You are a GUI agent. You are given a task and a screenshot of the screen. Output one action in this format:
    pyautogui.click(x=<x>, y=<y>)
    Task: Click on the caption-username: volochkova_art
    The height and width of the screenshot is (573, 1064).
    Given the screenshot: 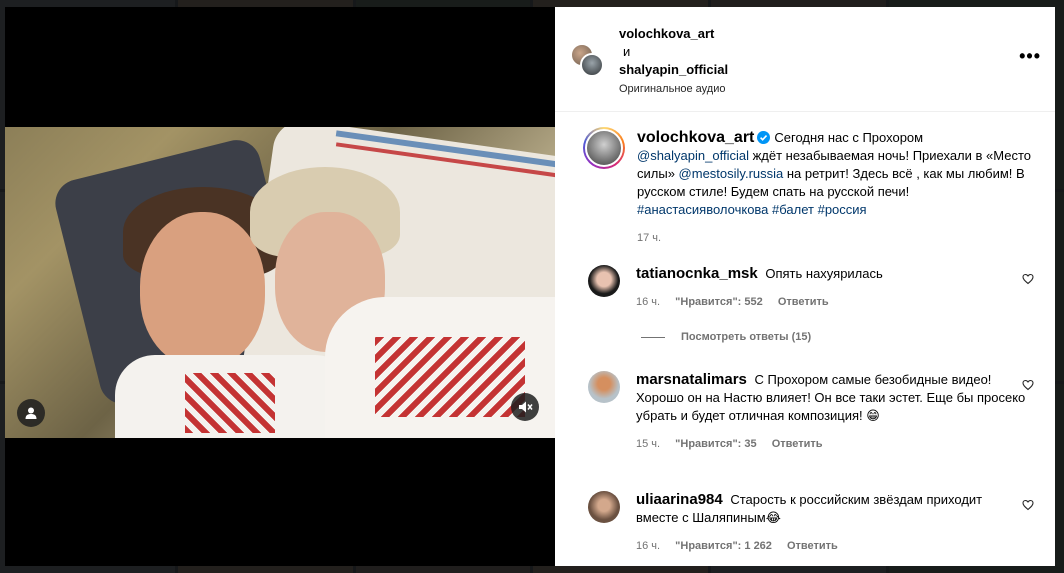 What is the action you would take?
    pyautogui.click(x=695, y=137)
    